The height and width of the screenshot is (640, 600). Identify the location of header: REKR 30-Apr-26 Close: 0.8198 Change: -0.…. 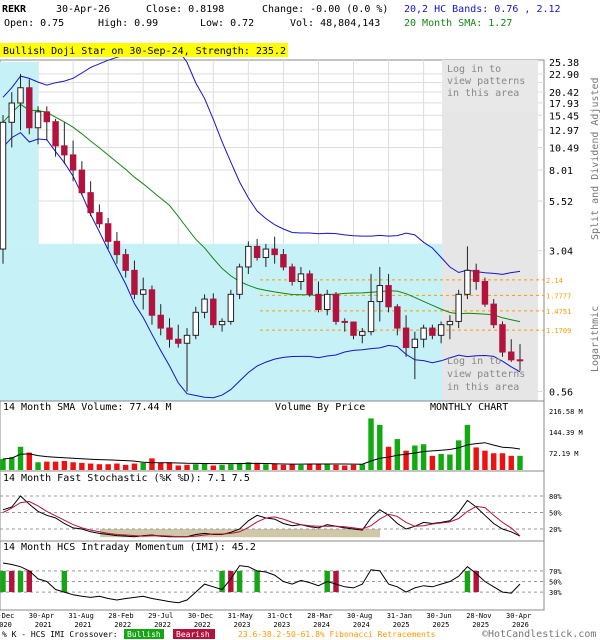
(281, 16).